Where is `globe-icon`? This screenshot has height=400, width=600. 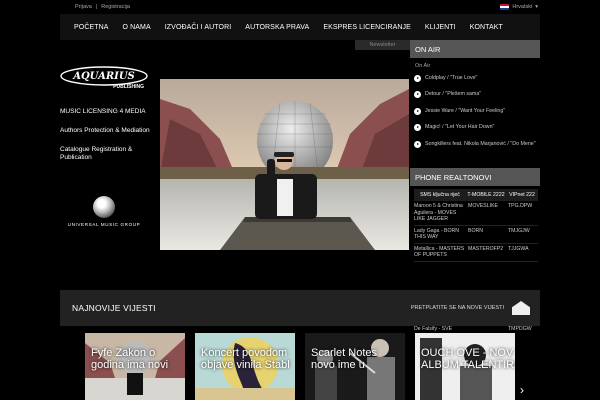 globe-icon is located at coordinates (104, 207).